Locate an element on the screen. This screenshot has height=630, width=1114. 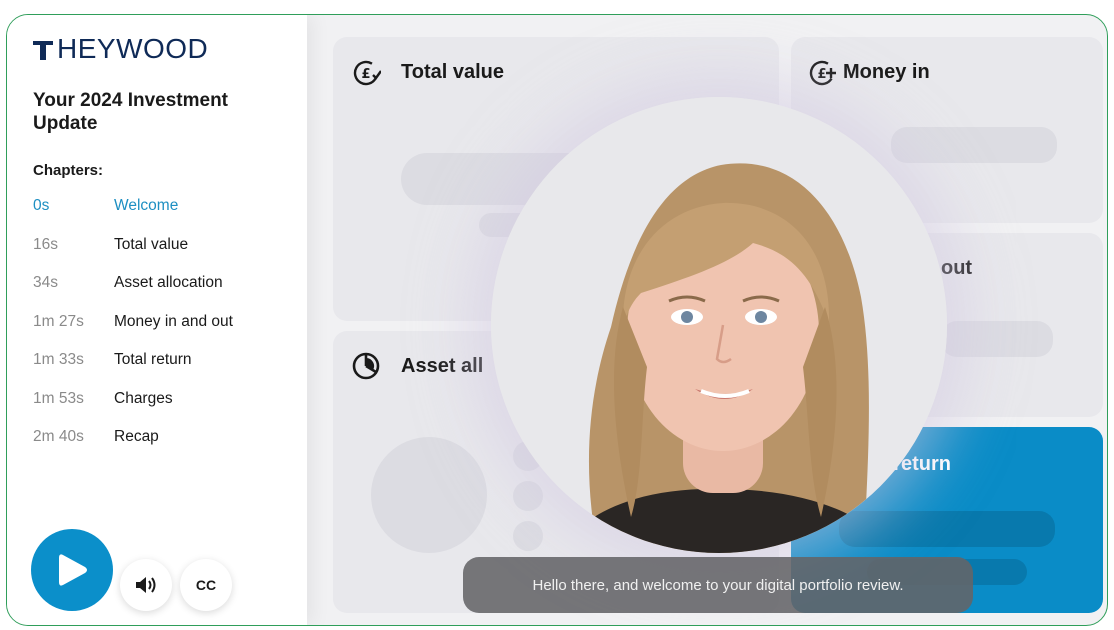
closed-captions-button: CC is located at coordinates (206, 585).